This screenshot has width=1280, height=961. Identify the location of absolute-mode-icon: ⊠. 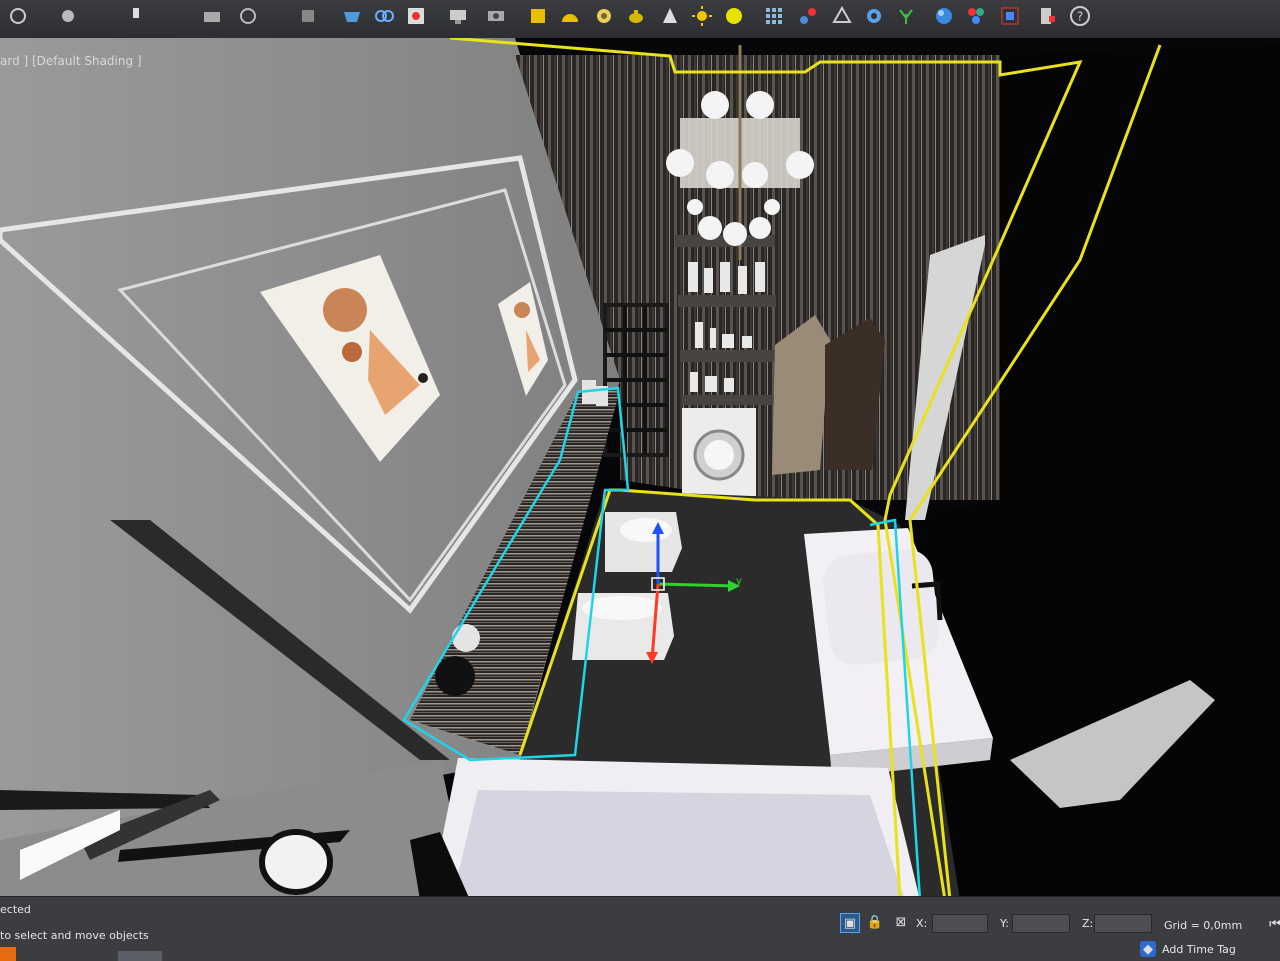
(901, 922).